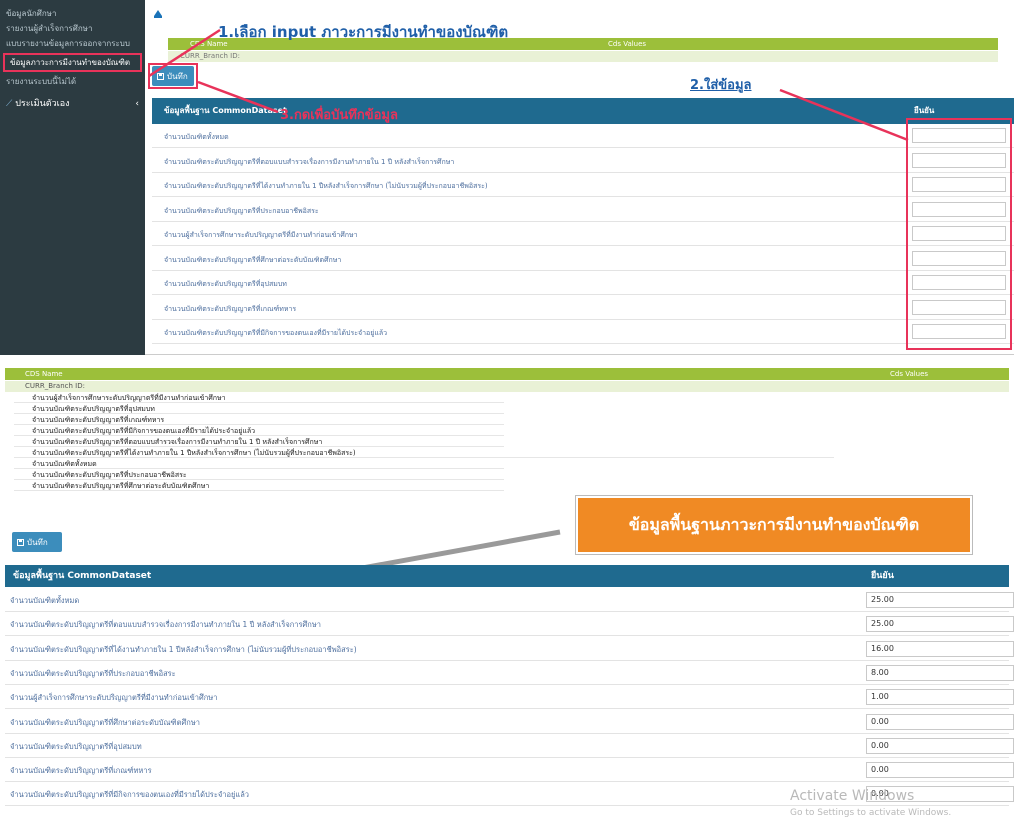 Image resolution: width=1014 pixels, height=834 pixels. Describe the element at coordinates (72, 62) in the screenshot. I see `sidebar-item-employment: ข้อมูลภาวะการมีงานทำของบัณฑิต` at that location.